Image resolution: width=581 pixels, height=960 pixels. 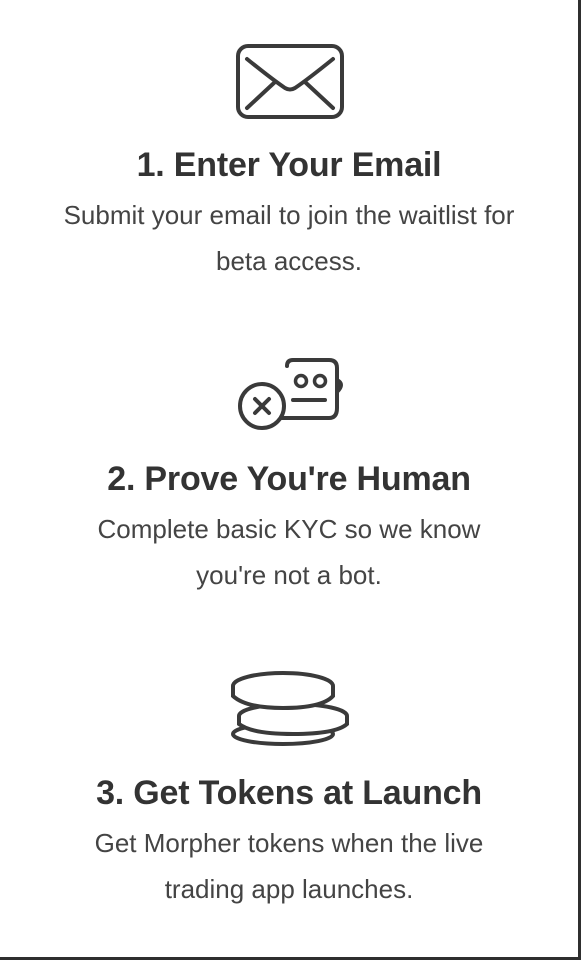 What do you see at coordinates (289, 84) in the screenshot?
I see `envelope-icon` at bounding box center [289, 84].